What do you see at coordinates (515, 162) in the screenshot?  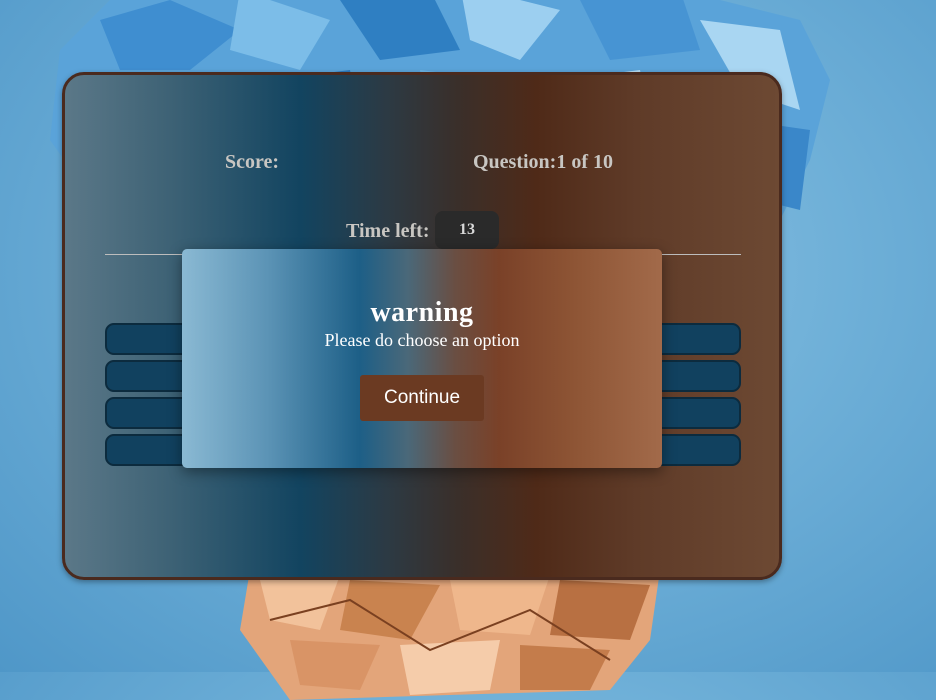 I see `question-label: Question:` at bounding box center [515, 162].